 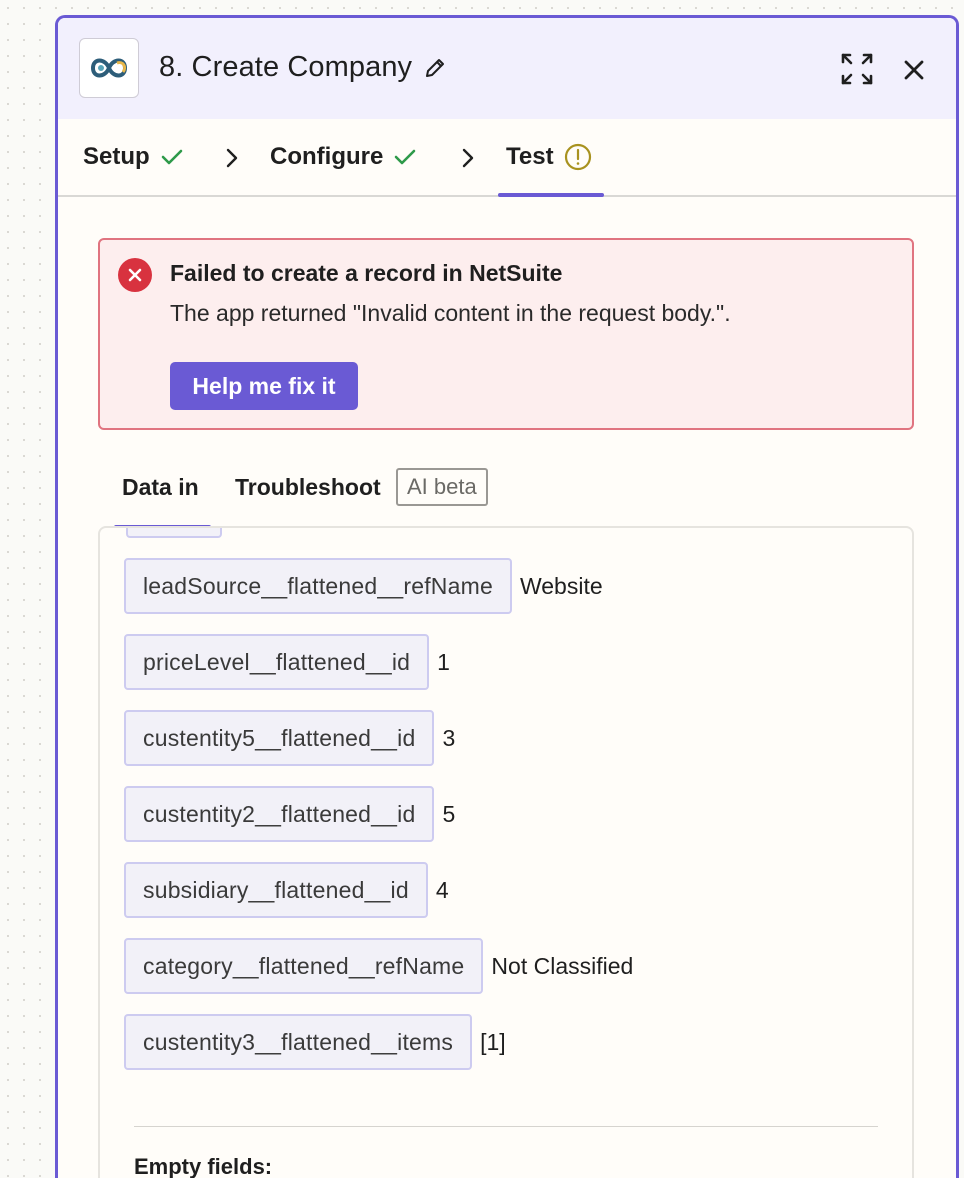 I want to click on field-key-pill: category__flattened__refName, so click(x=304, y=966).